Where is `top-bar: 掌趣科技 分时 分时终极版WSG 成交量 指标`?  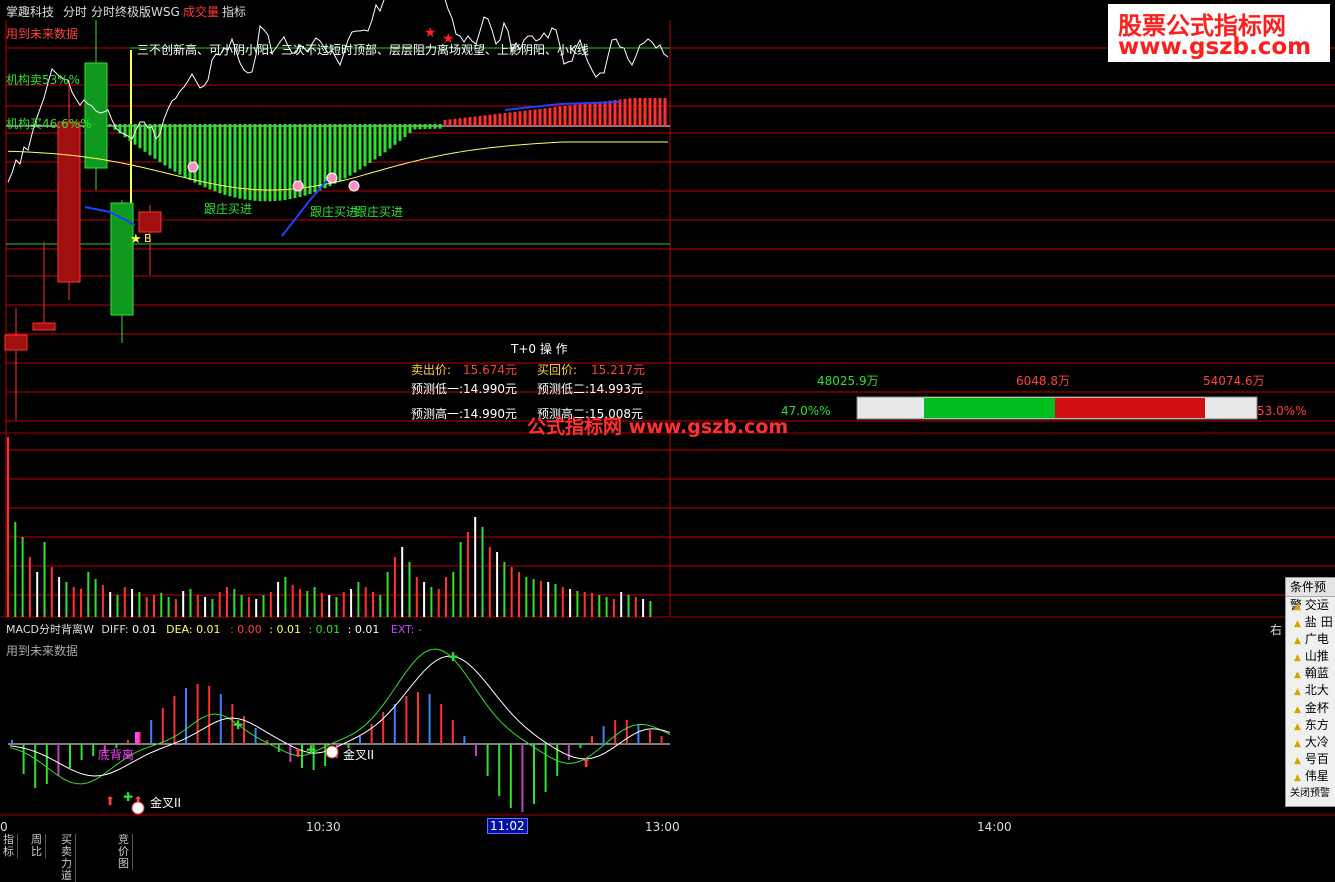
top-bar: 掌趣科技 分时 分时终极版WSG 成交量 指标 is located at coordinates (550, 10).